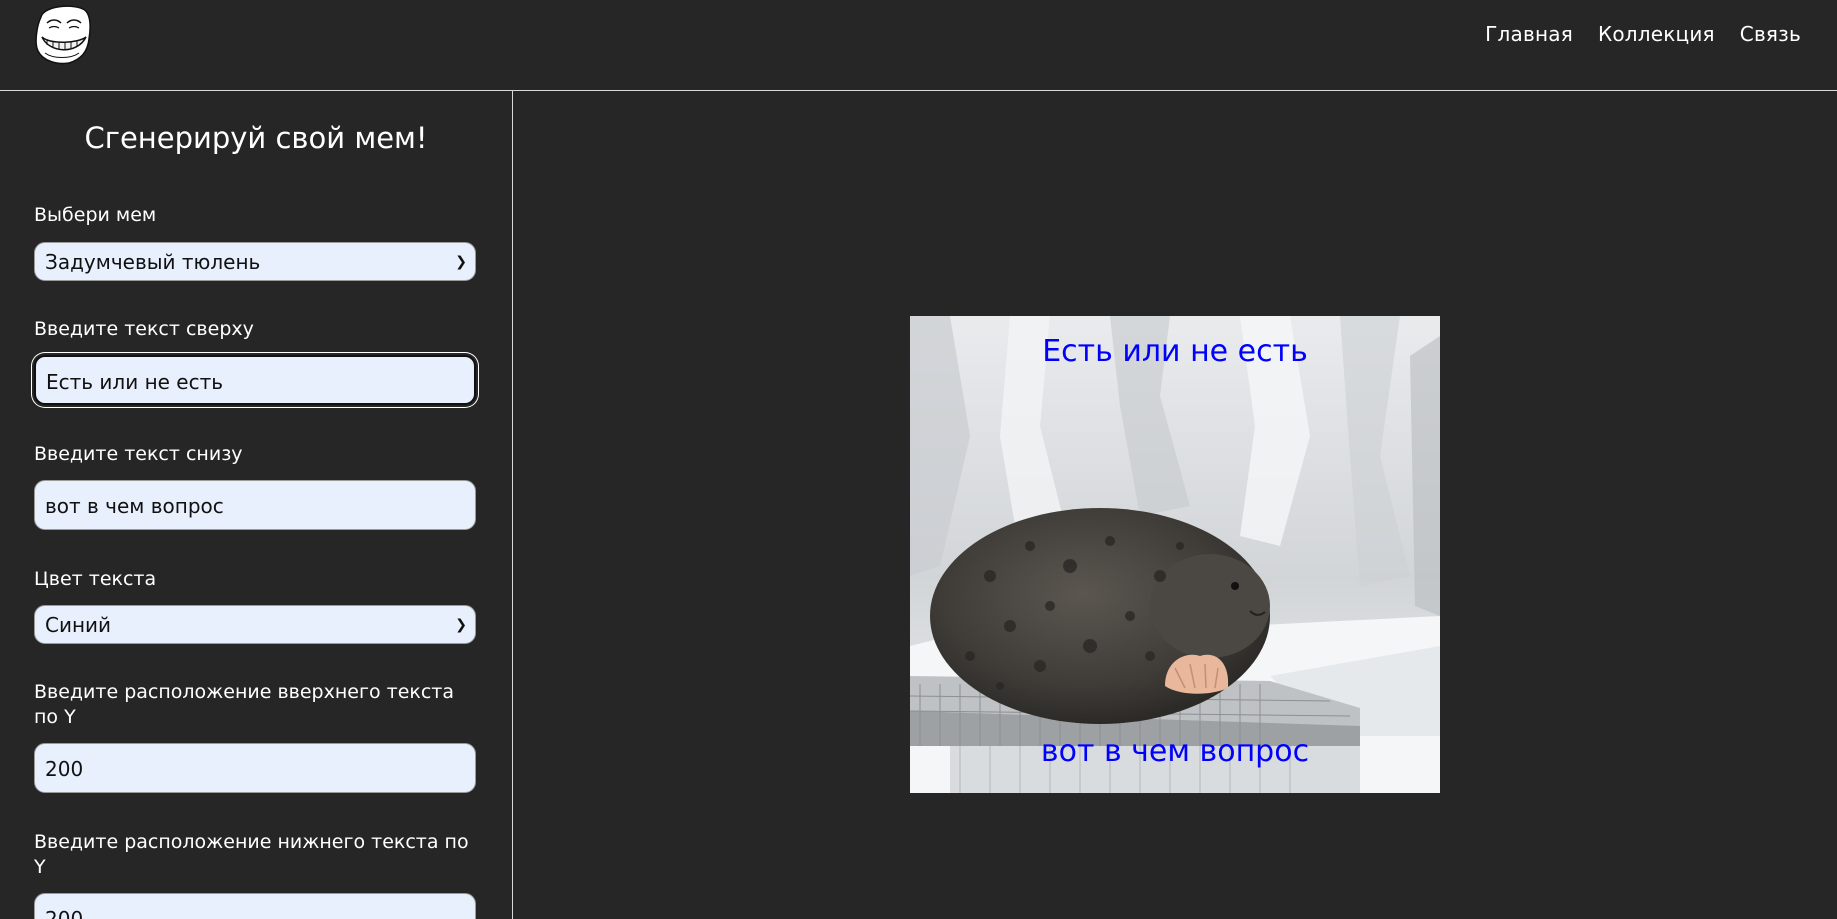 Image resolution: width=1837 pixels, height=919 pixels. What do you see at coordinates (144, 329) in the screenshot?
I see `top-text-label: Введите текст сверху` at bounding box center [144, 329].